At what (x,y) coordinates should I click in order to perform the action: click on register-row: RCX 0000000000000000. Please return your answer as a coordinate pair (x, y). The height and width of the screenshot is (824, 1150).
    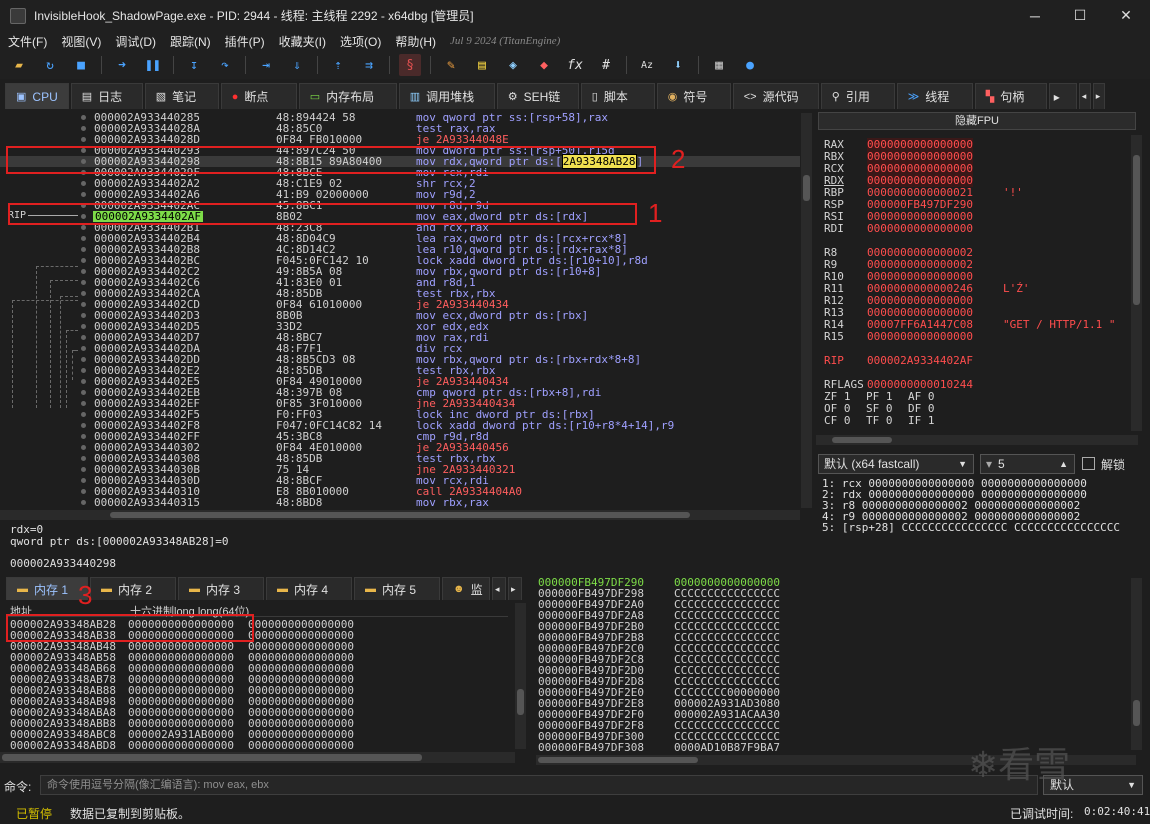
    Looking at the image, I should click on (898, 168).